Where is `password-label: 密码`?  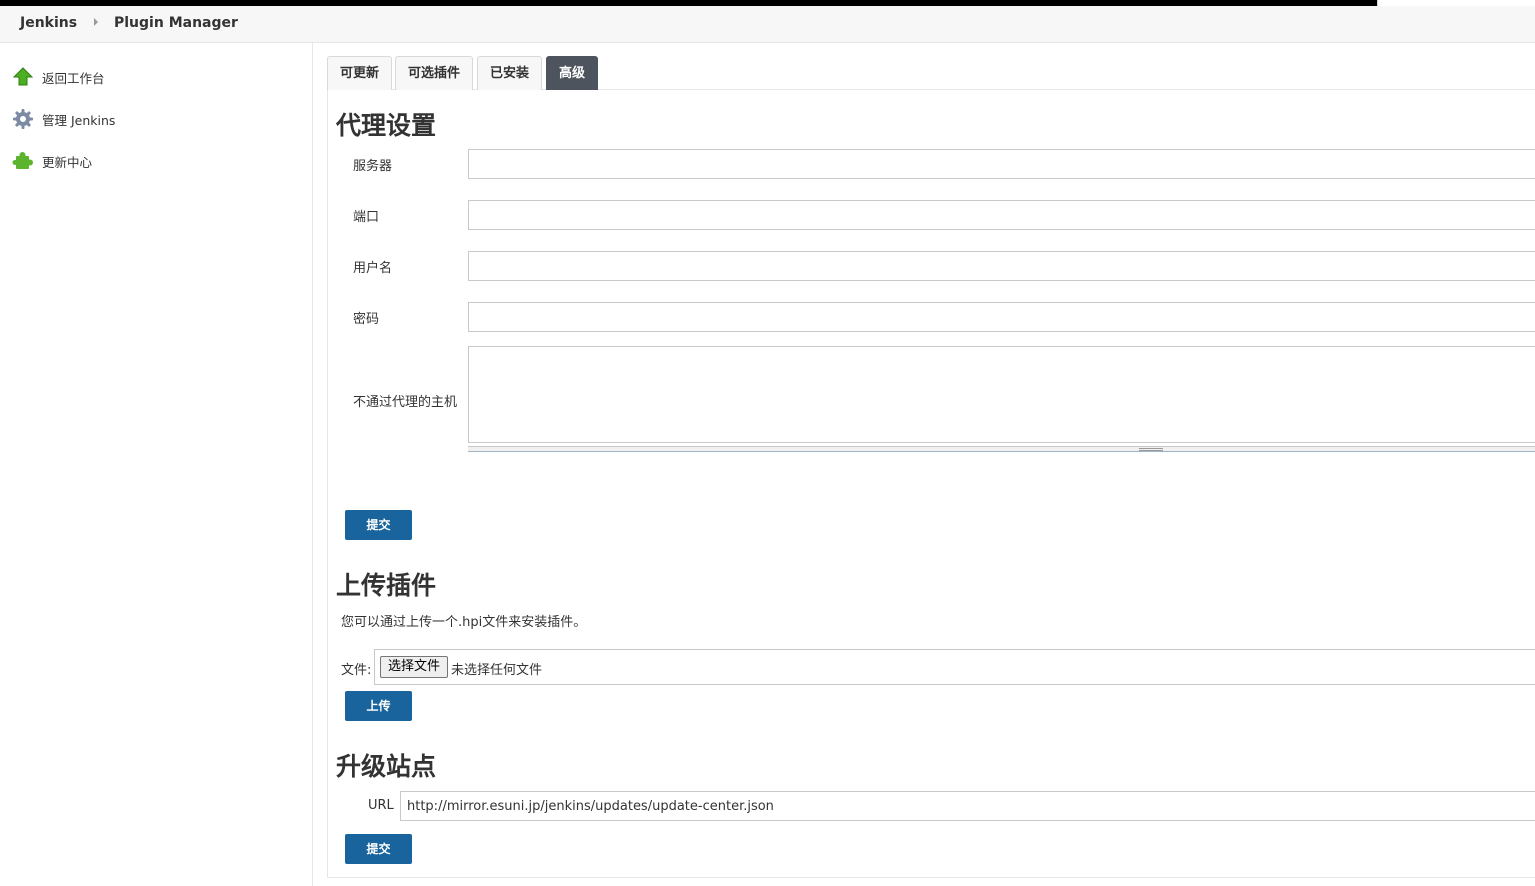 password-label: 密码 is located at coordinates (366, 319).